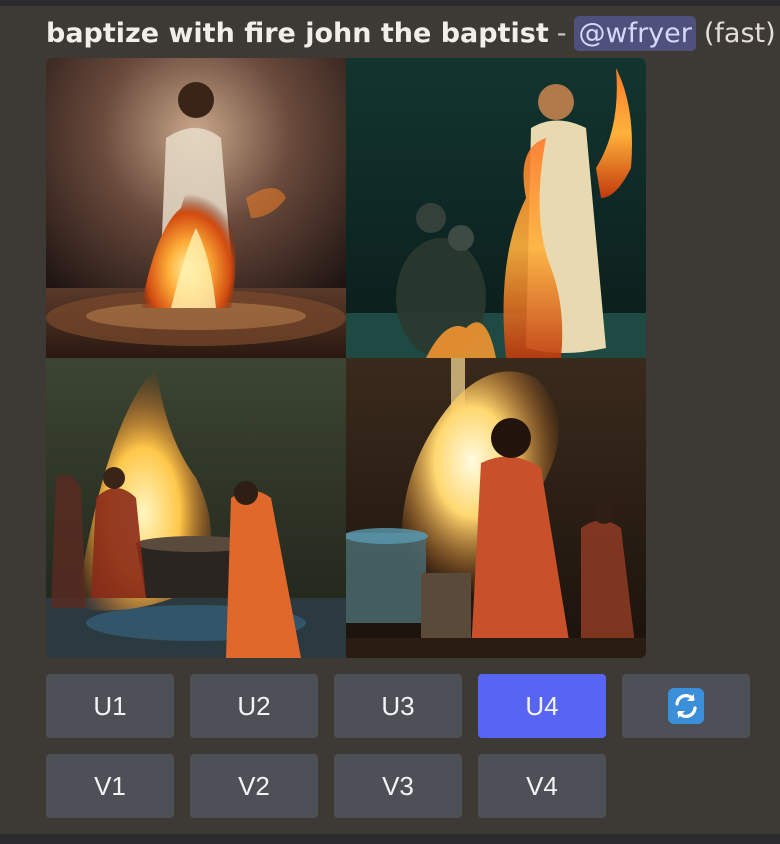 The width and height of the screenshot is (780, 844). I want to click on prompt-text: baptize with fire john the baptist, so click(297, 33).